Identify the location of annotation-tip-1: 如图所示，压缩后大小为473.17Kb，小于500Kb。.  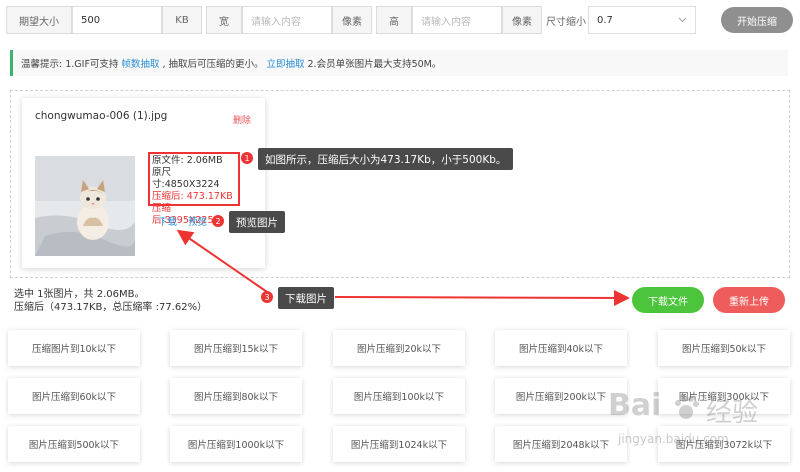
(386, 159).